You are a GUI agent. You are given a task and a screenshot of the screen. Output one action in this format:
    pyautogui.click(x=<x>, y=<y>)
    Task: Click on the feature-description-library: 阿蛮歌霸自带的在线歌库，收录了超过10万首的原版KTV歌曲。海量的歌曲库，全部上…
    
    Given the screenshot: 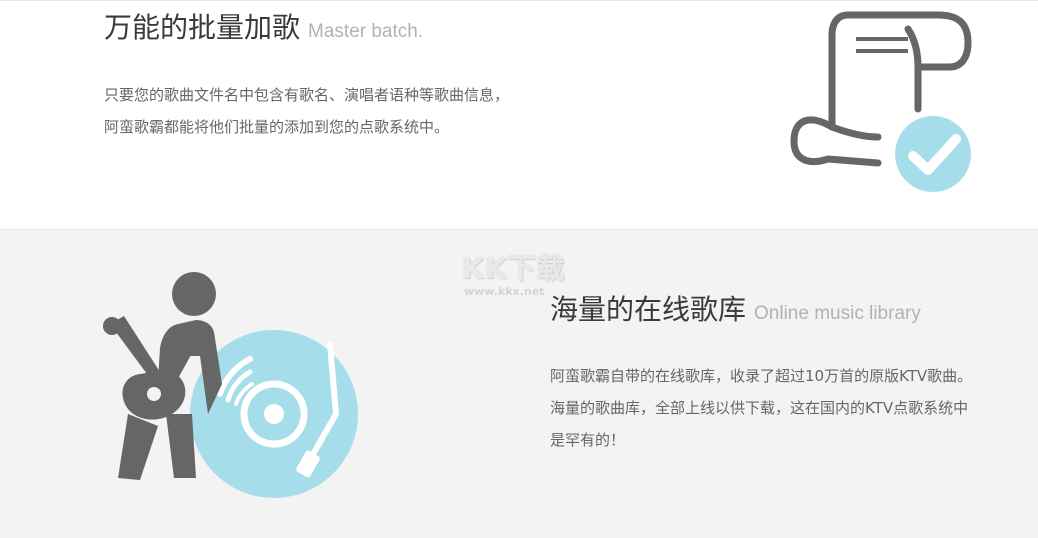 What is the action you would take?
    pyautogui.click(x=761, y=408)
    